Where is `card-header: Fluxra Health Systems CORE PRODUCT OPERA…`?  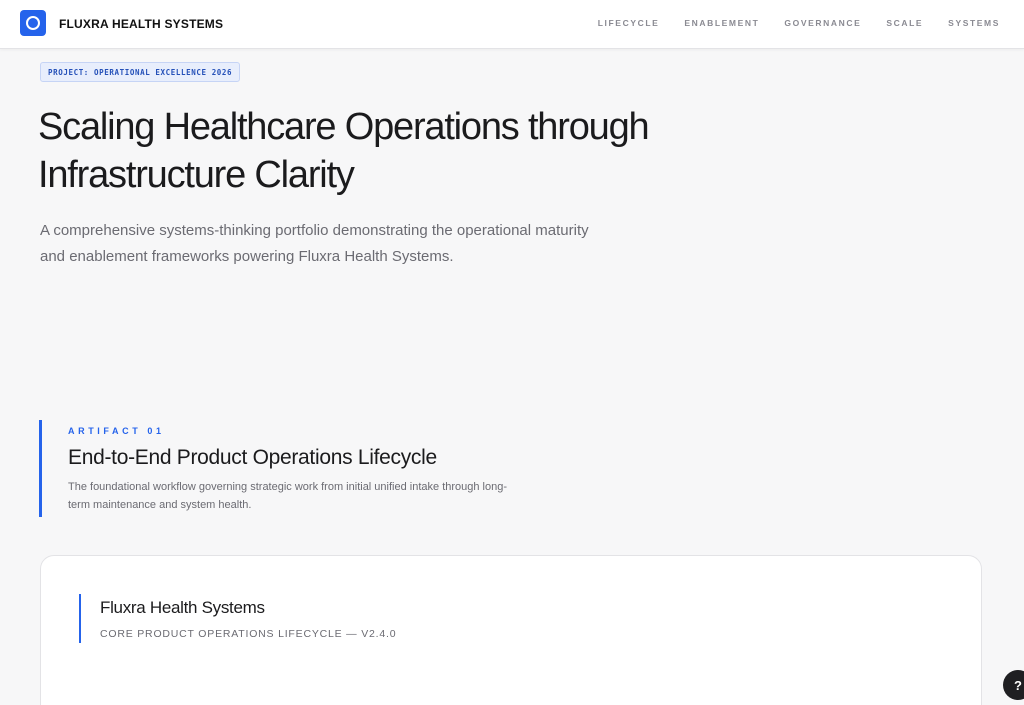
card-header: Fluxra Health Systems CORE PRODUCT OPERA… is located at coordinates (237, 618).